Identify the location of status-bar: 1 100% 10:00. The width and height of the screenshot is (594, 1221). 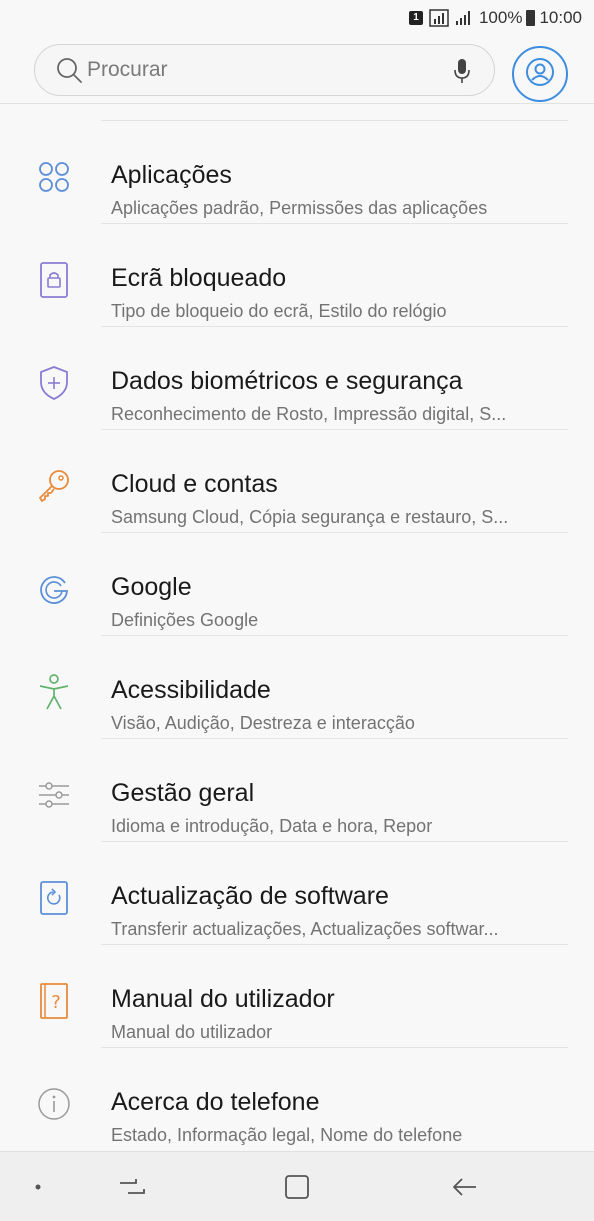
(297, 18).